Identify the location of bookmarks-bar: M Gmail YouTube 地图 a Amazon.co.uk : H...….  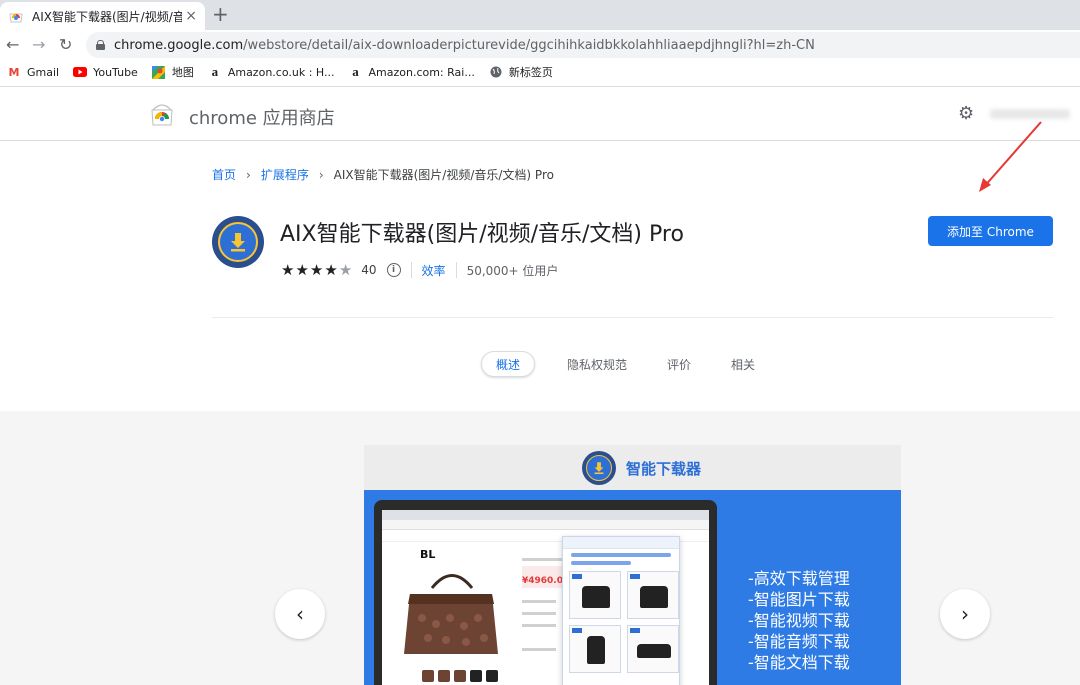
(540, 72).